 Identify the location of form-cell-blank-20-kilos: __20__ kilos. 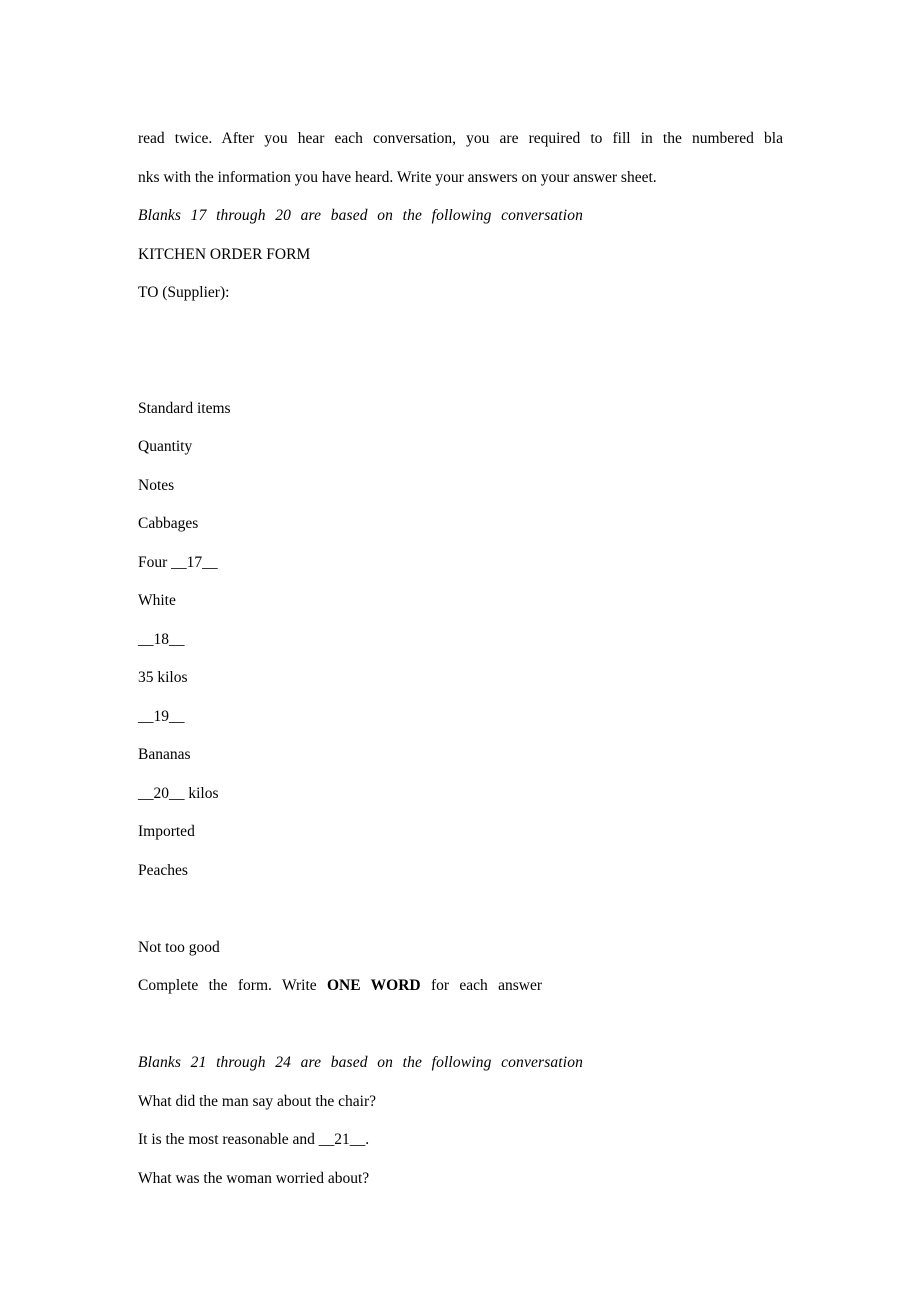
(178, 793).